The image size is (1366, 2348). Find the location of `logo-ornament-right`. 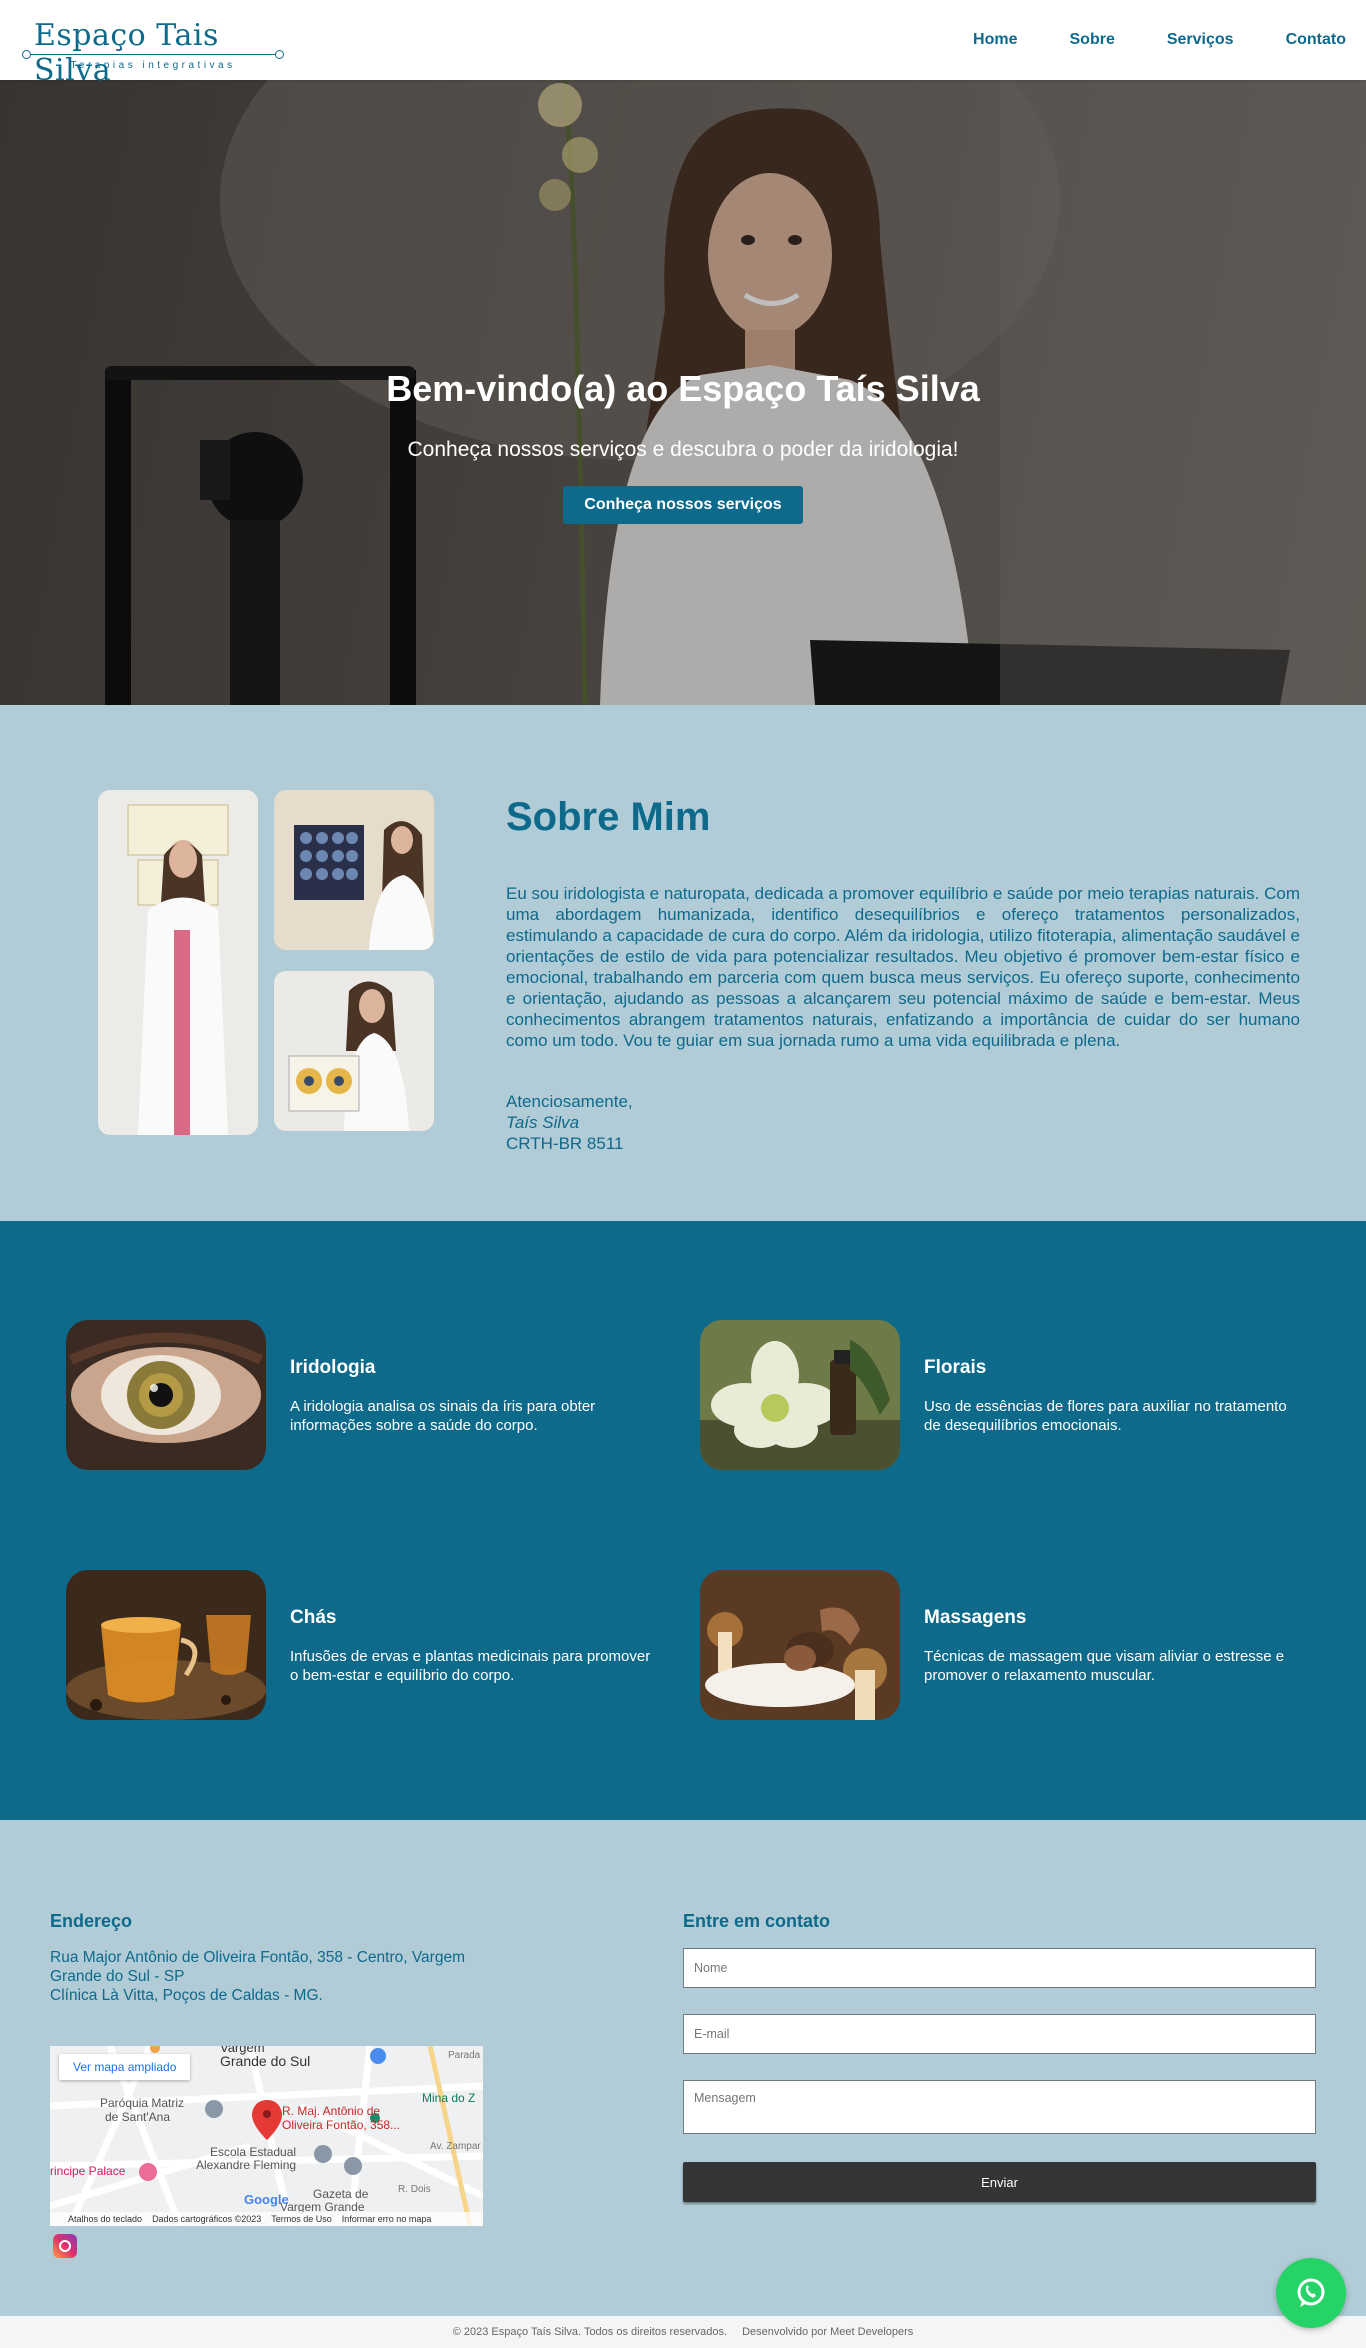

logo-ornament-right is located at coordinates (279, 54).